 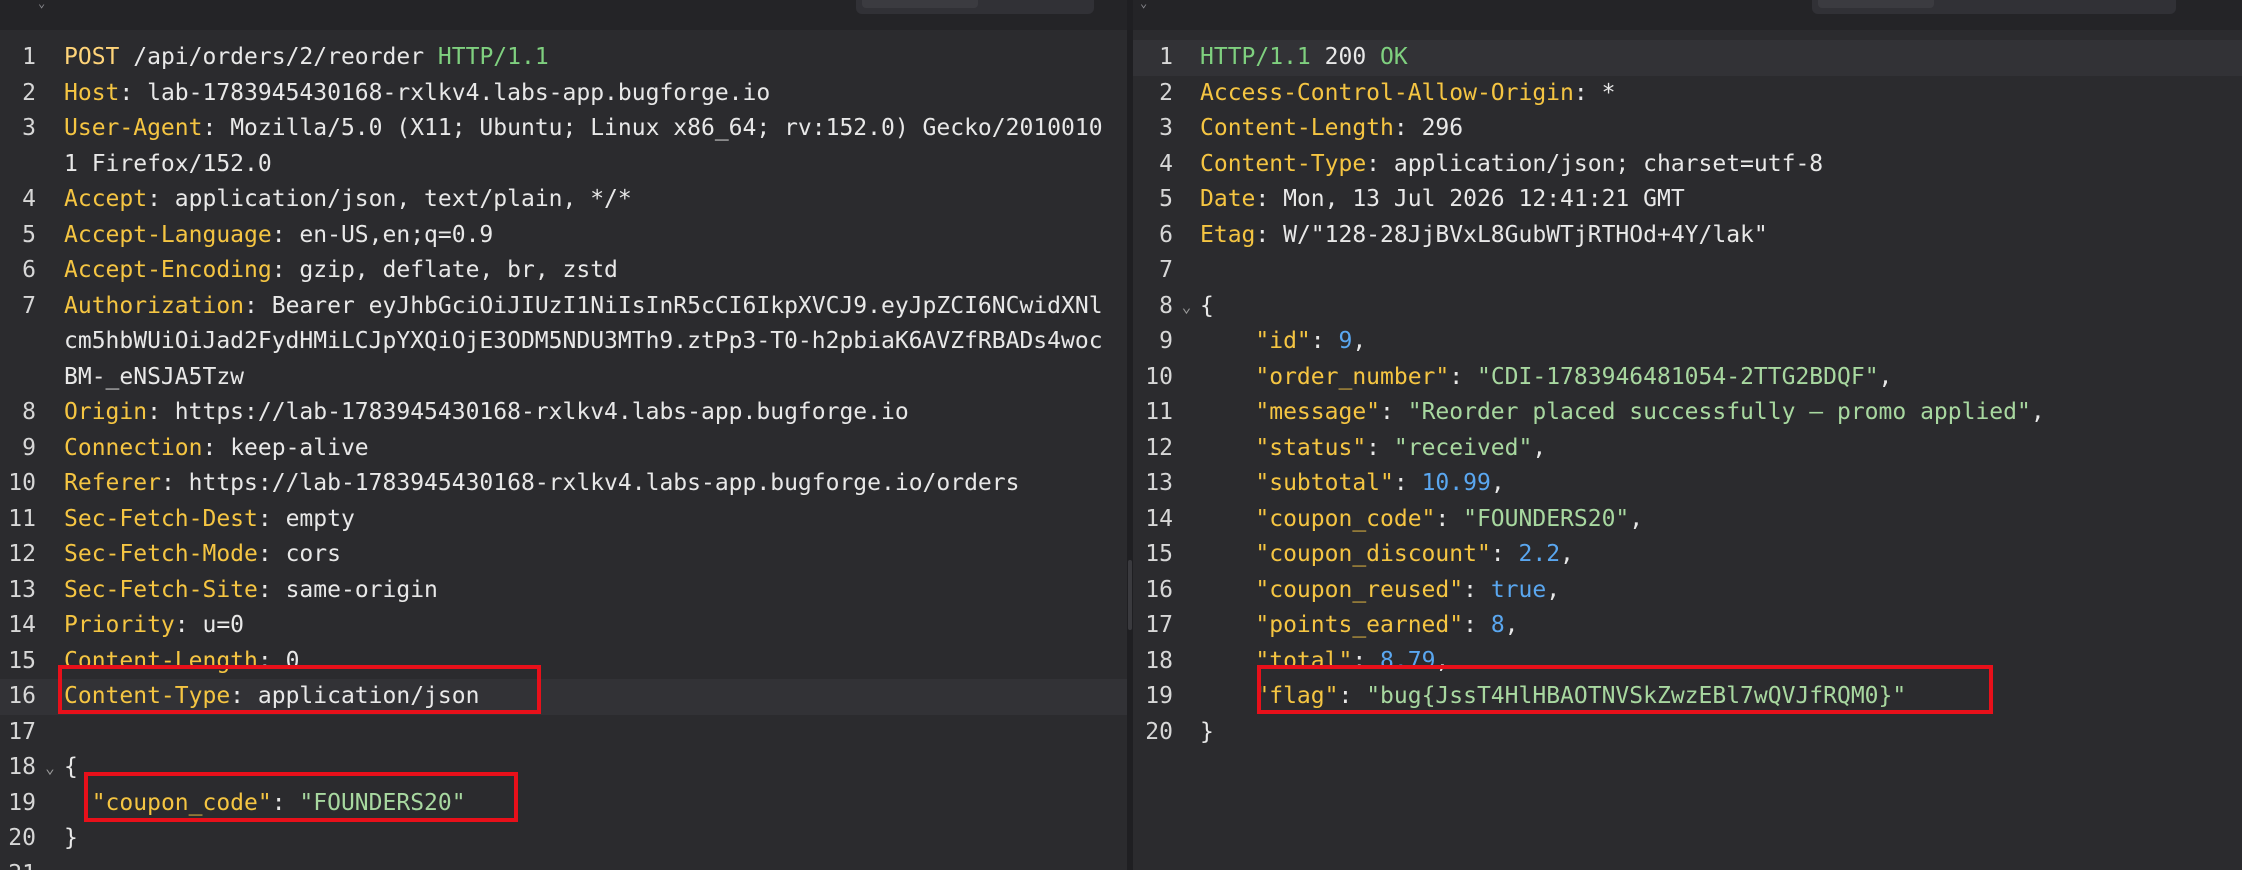 What do you see at coordinates (563, 520) in the screenshot?
I see `request-header-line: 11 Sec-Fetch-Dest: empty` at bounding box center [563, 520].